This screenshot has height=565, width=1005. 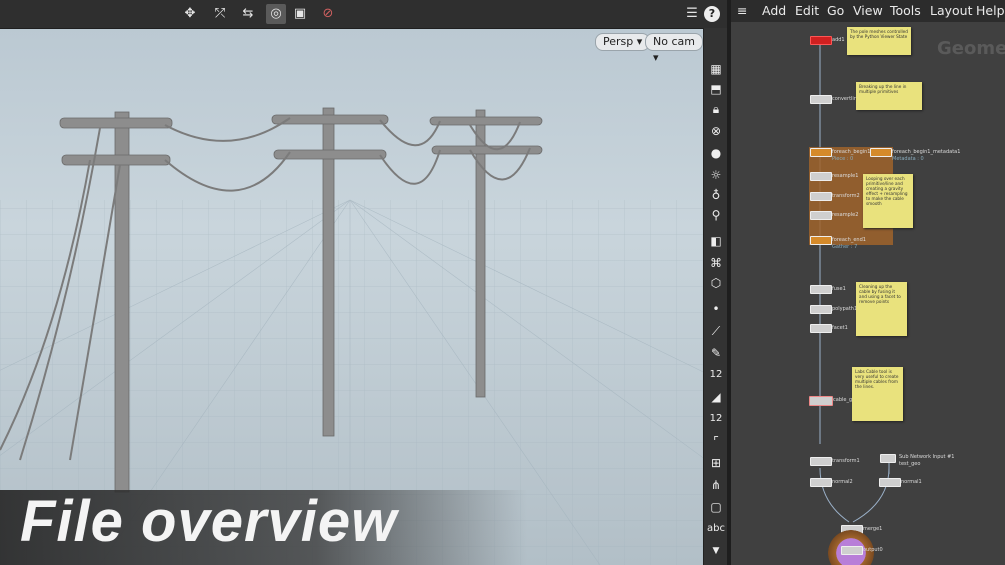 I want to click on node-label: merge1, so click(x=873, y=529).